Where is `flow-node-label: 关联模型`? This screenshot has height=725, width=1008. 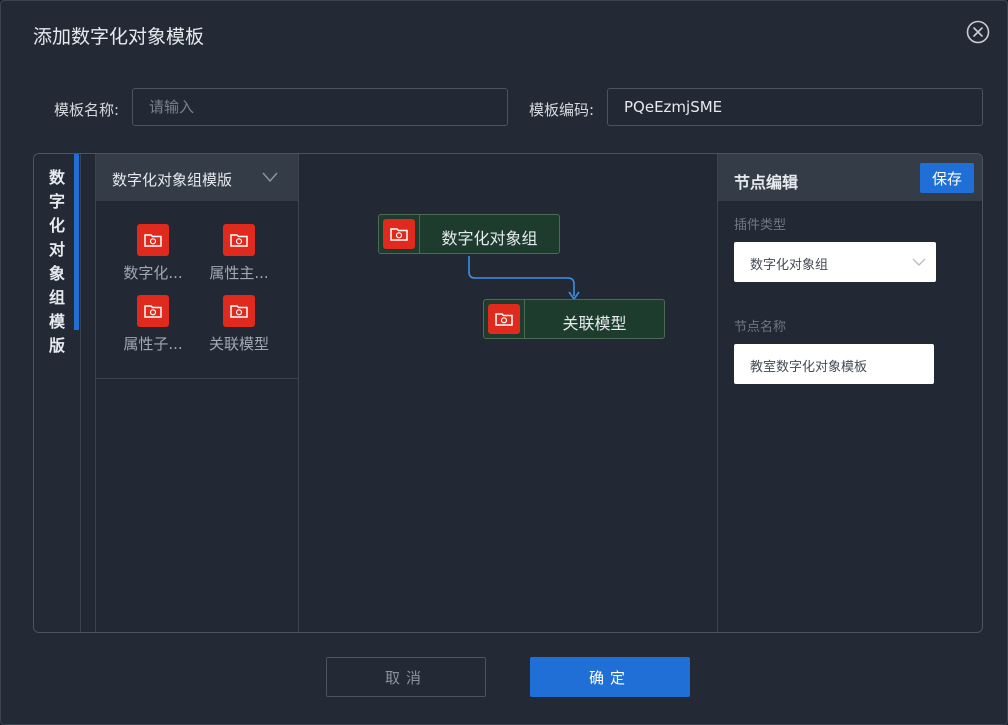 flow-node-label: 关联模型 is located at coordinates (594, 323).